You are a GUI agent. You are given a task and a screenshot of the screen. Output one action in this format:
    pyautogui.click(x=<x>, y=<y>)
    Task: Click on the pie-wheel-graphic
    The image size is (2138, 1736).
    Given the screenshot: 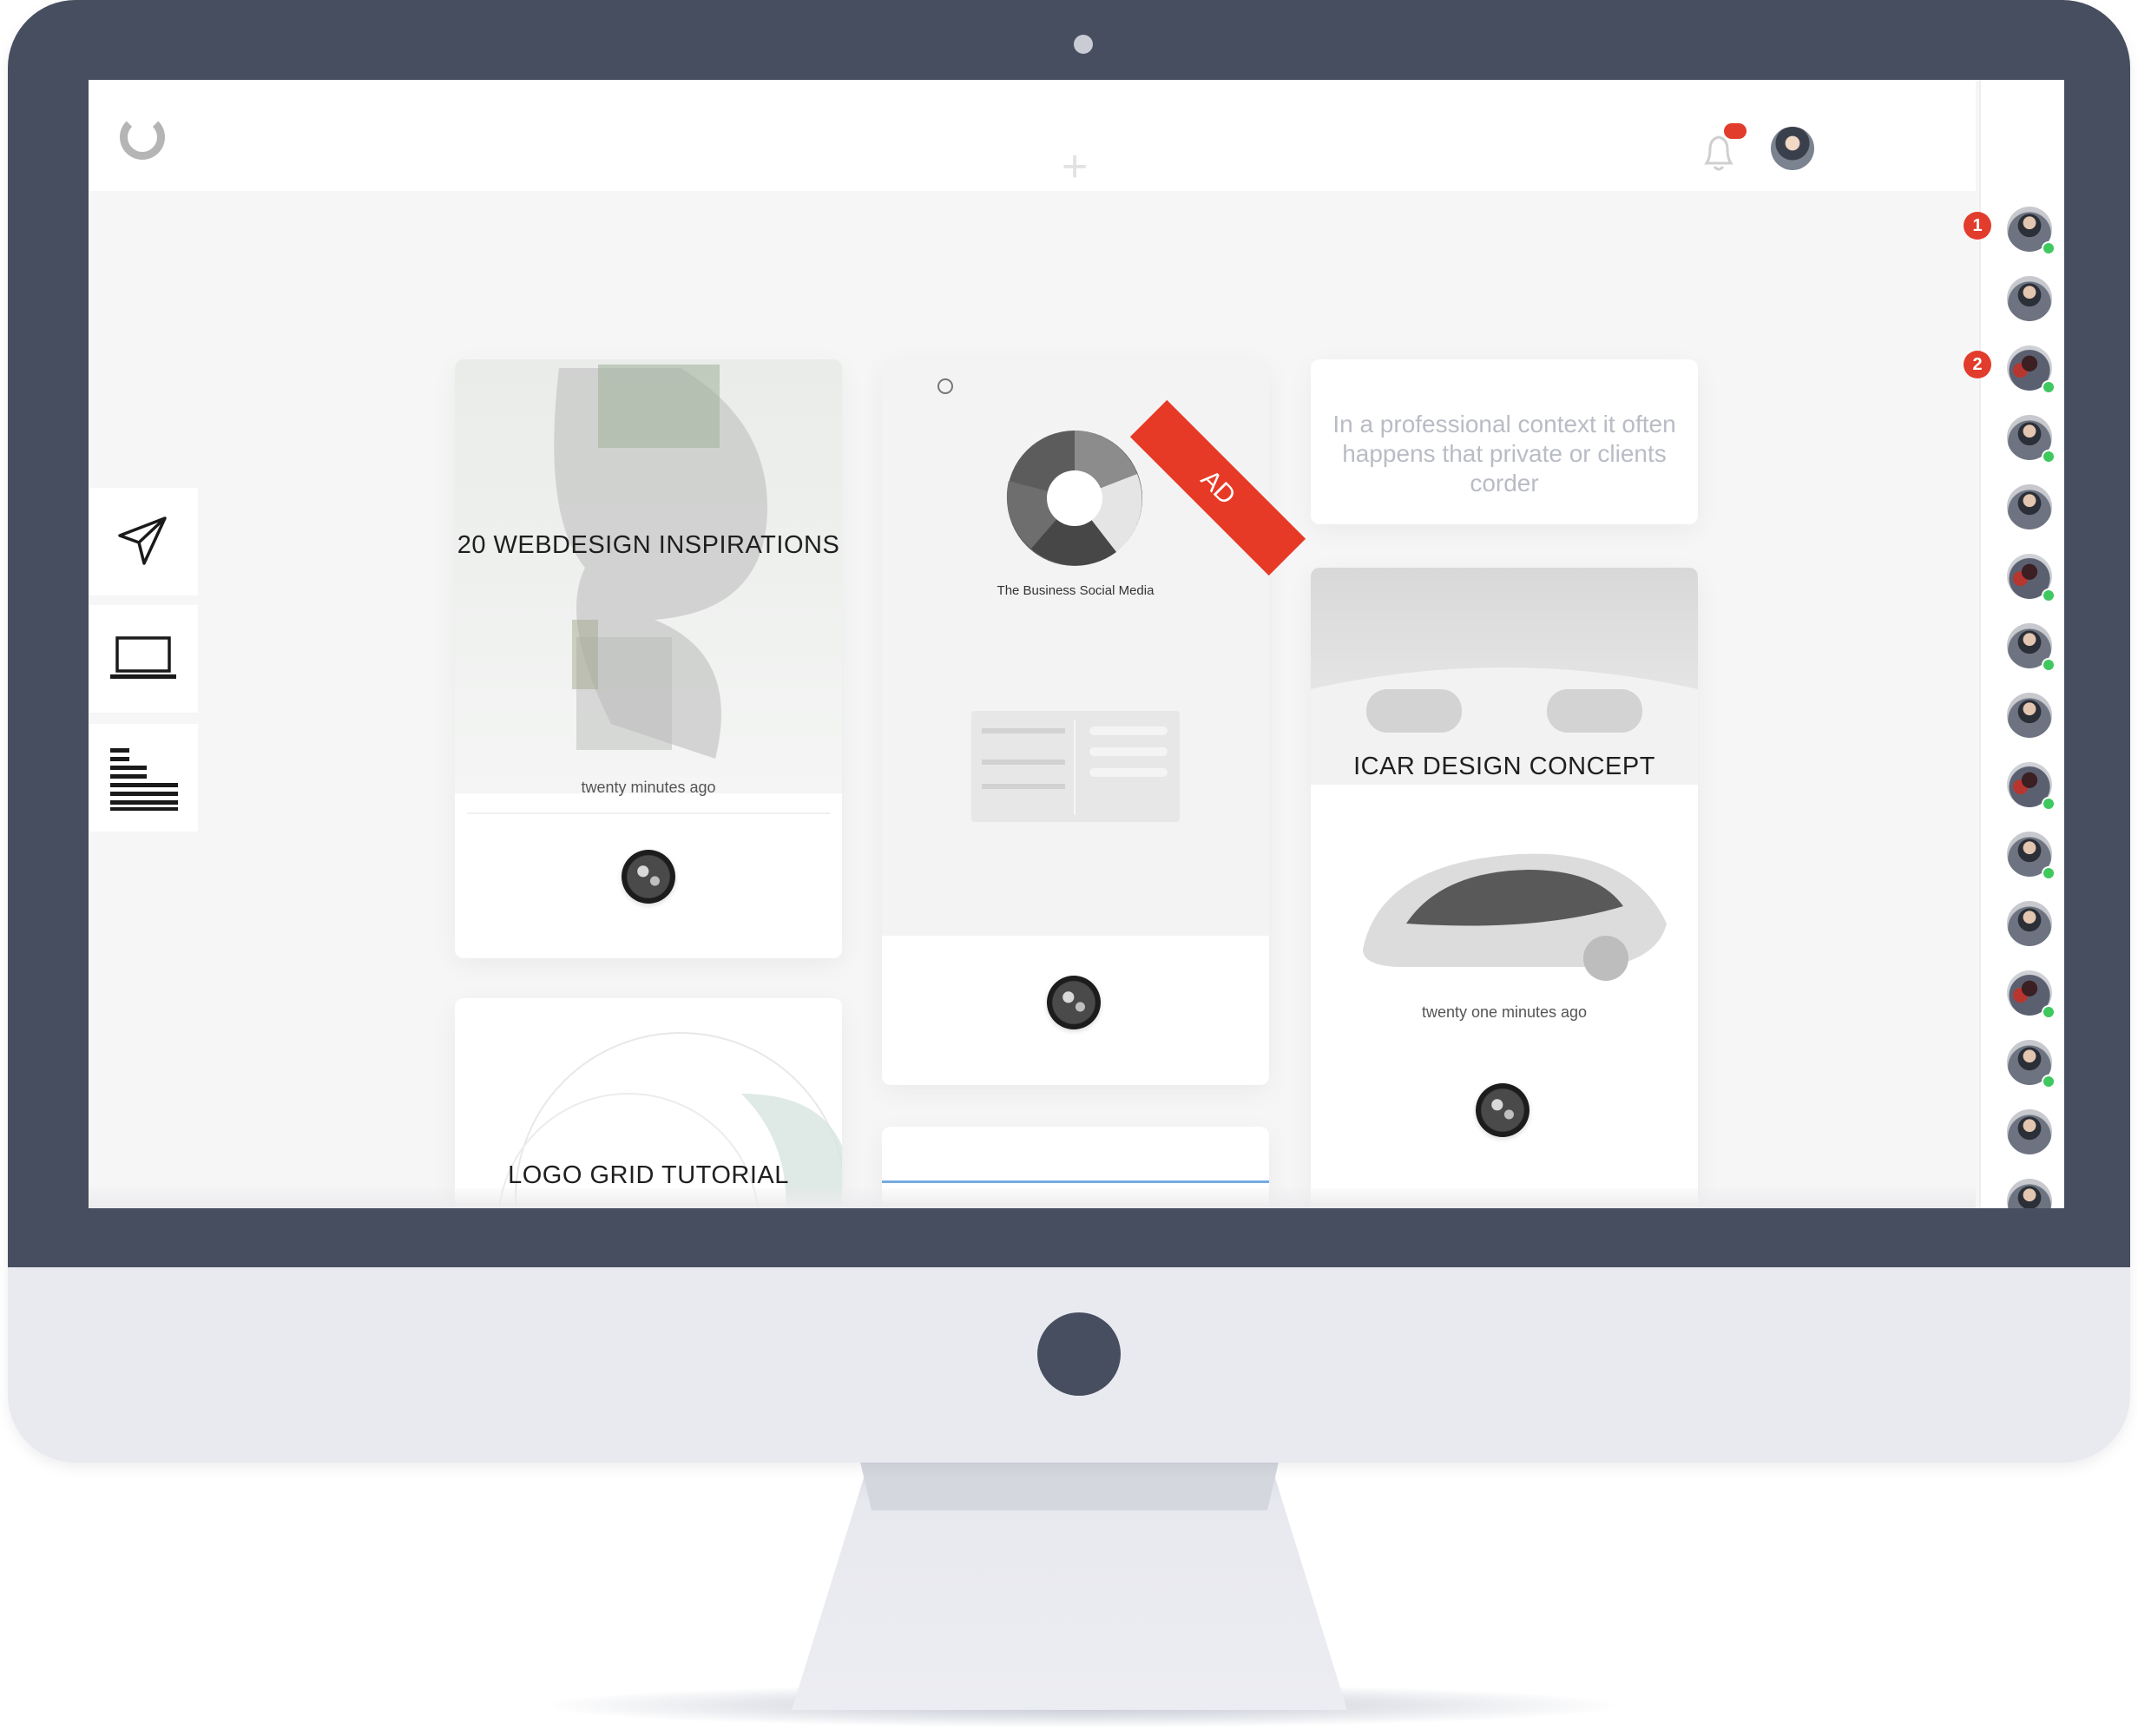 What is the action you would take?
    pyautogui.click(x=1074, y=498)
    